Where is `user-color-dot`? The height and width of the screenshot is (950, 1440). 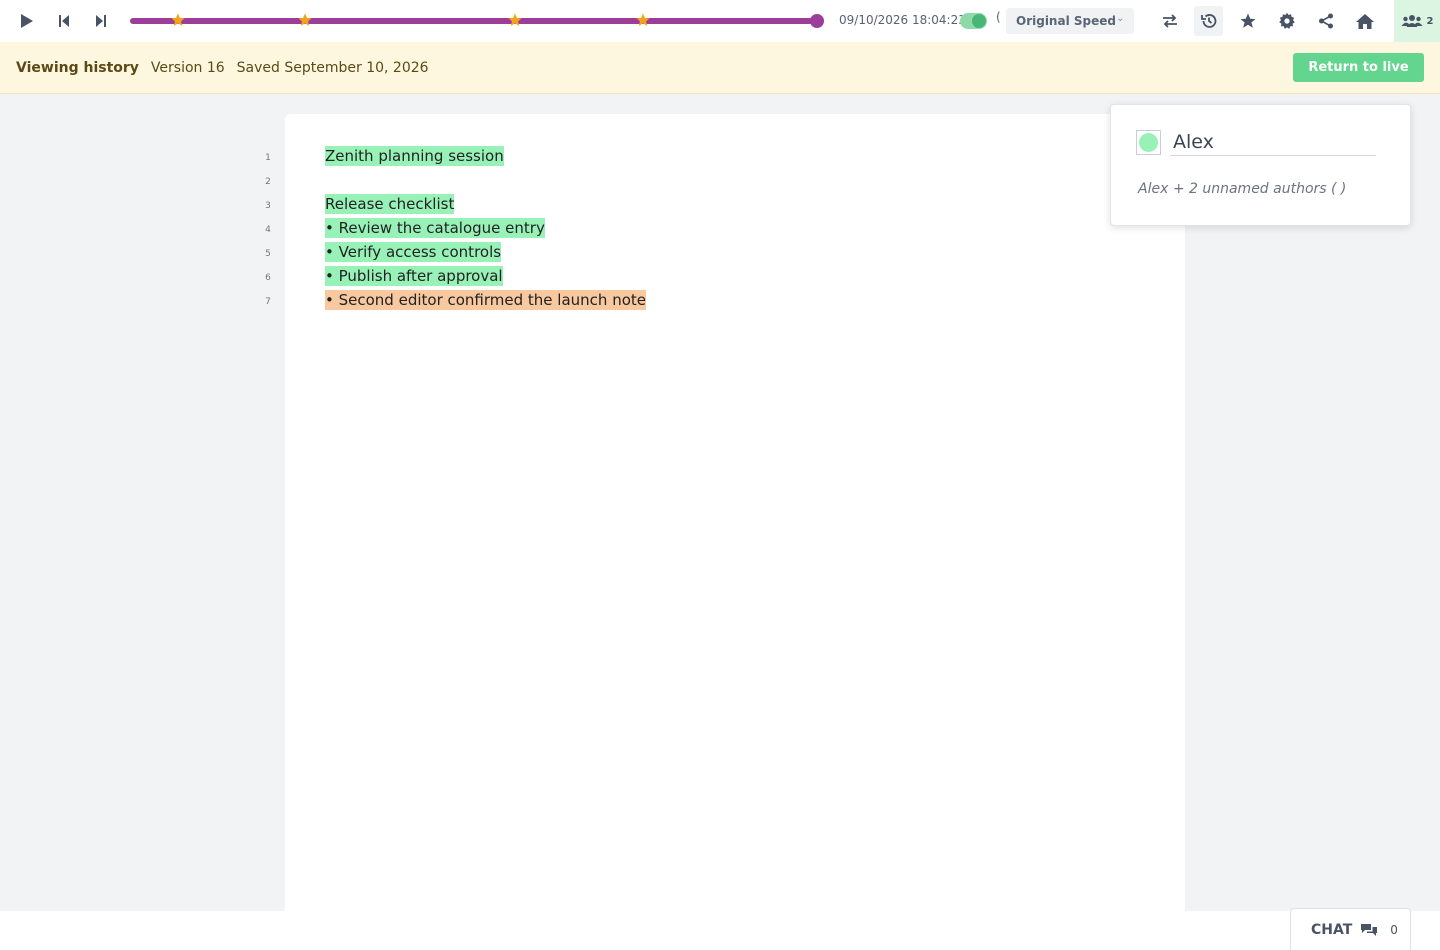
user-color-dot is located at coordinates (1148, 142).